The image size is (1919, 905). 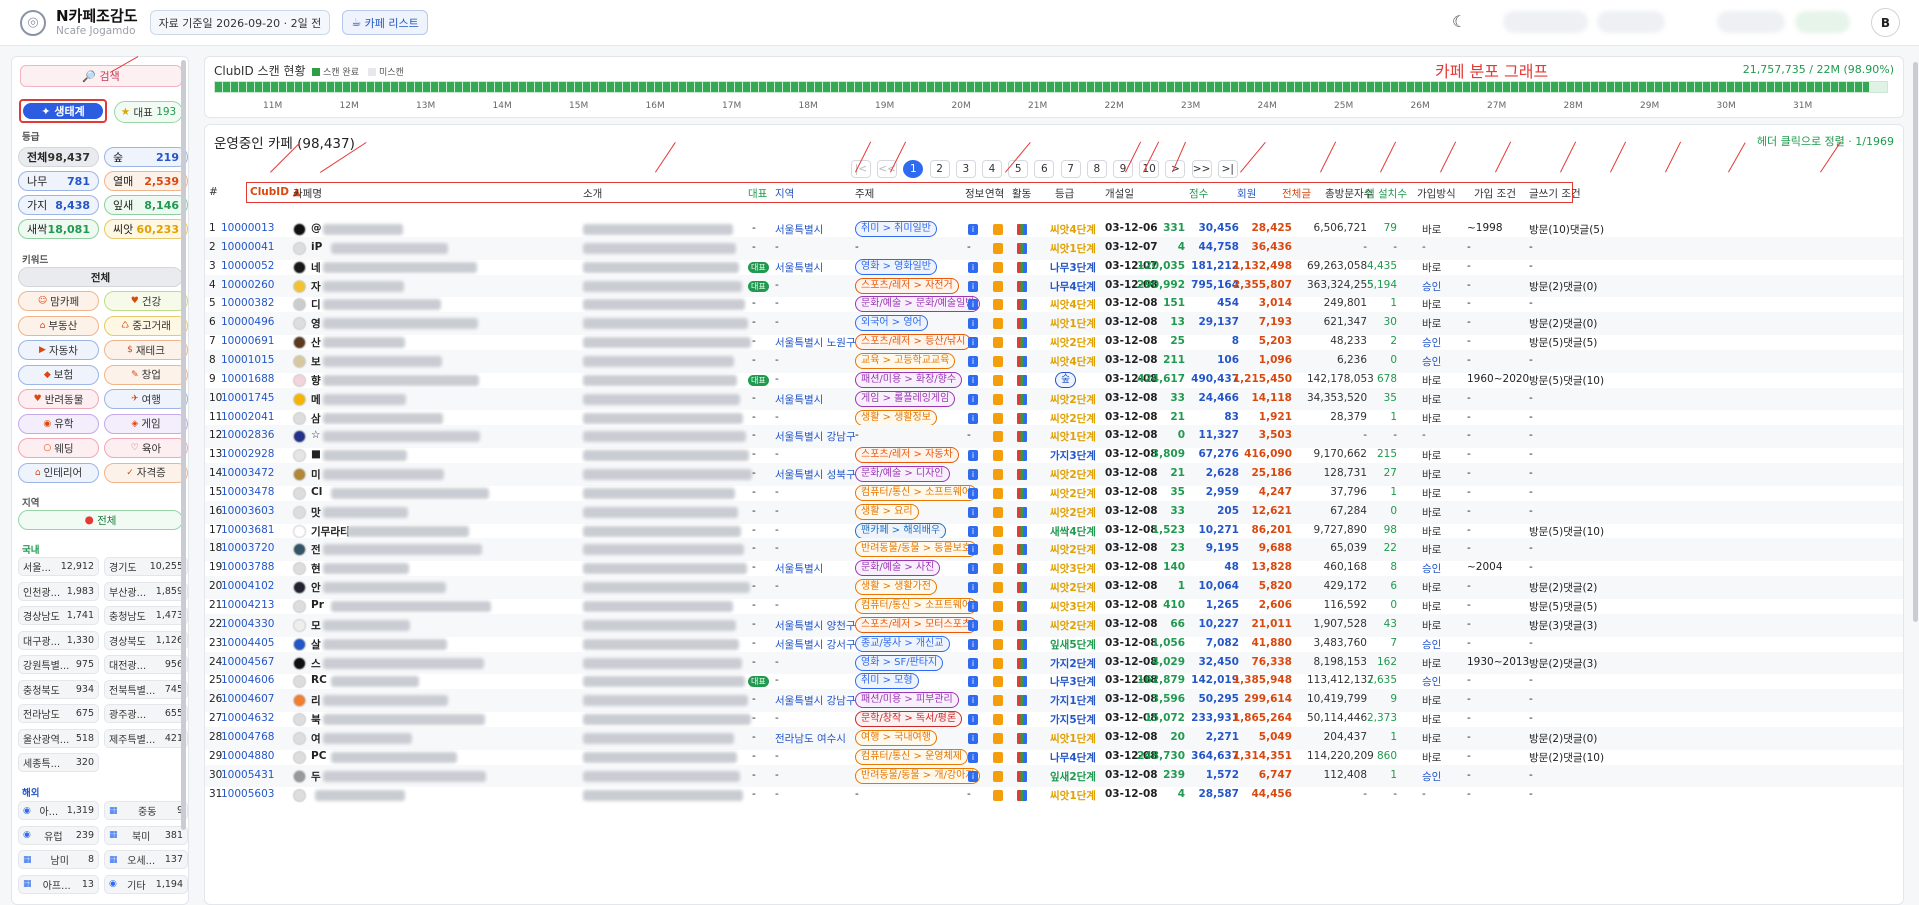 What do you see at coordinates (592, 193) in the screenshot?
I see `column-header-3: 소개` at bounding box center [592, 193].